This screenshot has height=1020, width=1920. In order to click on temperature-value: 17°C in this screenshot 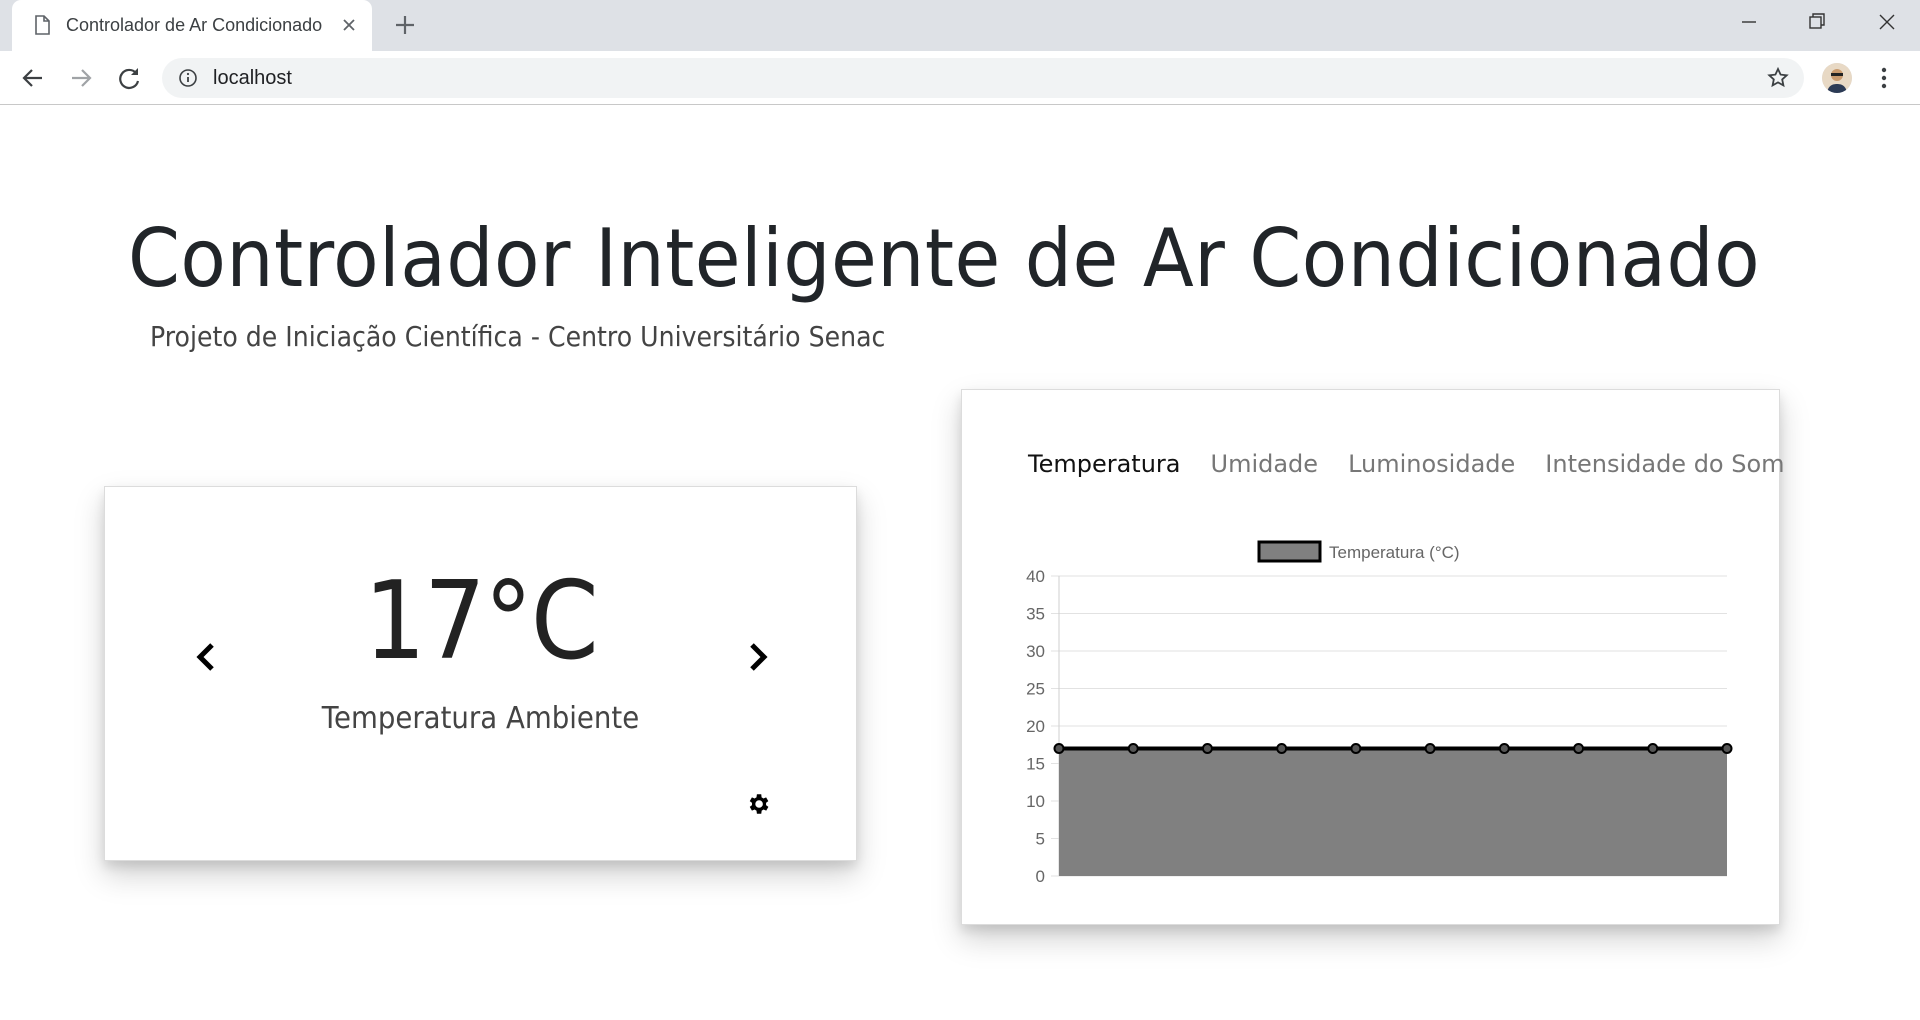, I will do `click(481, 621)`.